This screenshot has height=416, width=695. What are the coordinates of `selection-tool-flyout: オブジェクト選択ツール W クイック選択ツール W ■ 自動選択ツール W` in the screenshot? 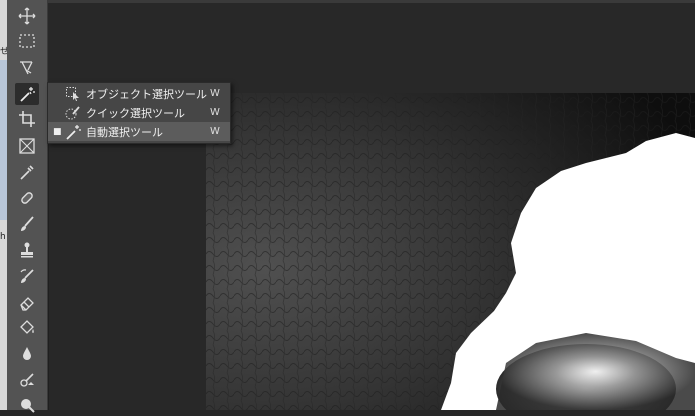 It's located at (139, 113).